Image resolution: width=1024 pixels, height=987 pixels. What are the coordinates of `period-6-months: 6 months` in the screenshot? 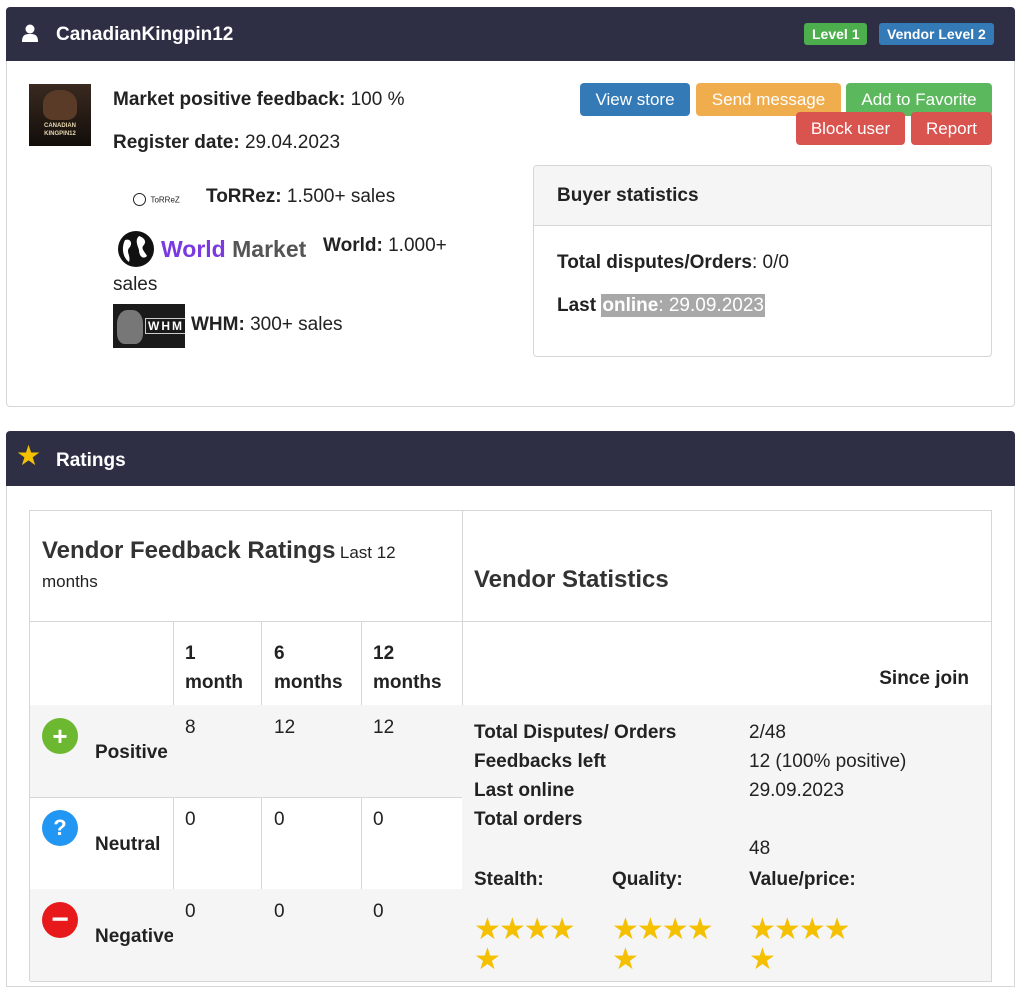 It's located at (308, 668).